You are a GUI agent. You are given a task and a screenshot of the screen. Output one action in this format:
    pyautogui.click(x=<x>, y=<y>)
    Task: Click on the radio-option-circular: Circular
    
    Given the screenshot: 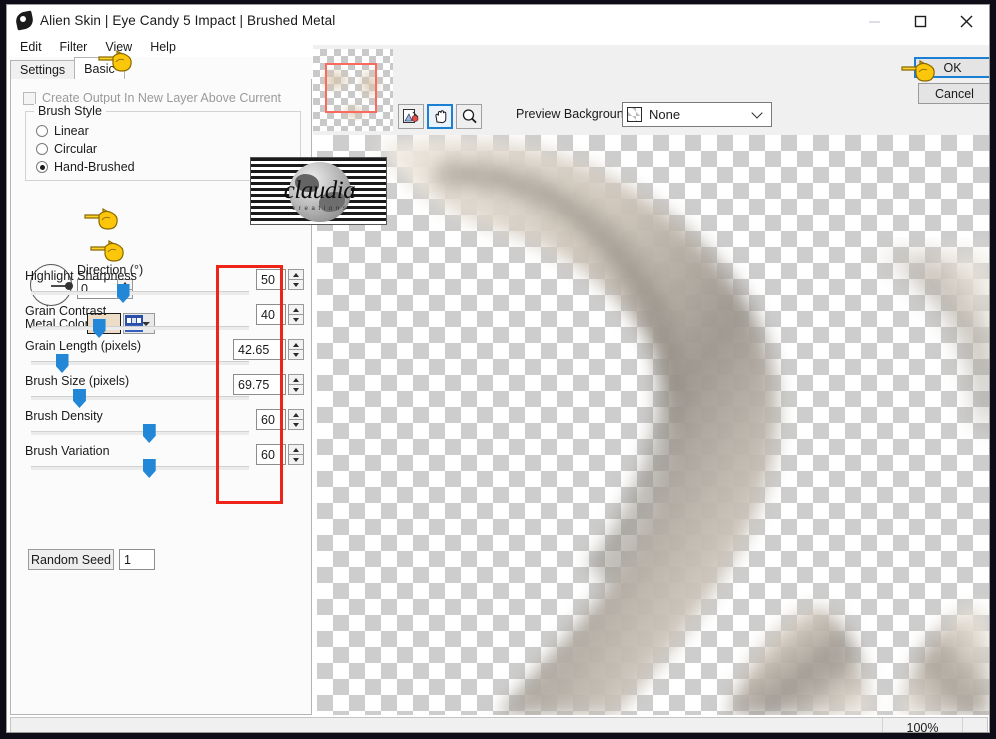 What is the action you would take?
    pyautogui.click(x=66, y=149)
    